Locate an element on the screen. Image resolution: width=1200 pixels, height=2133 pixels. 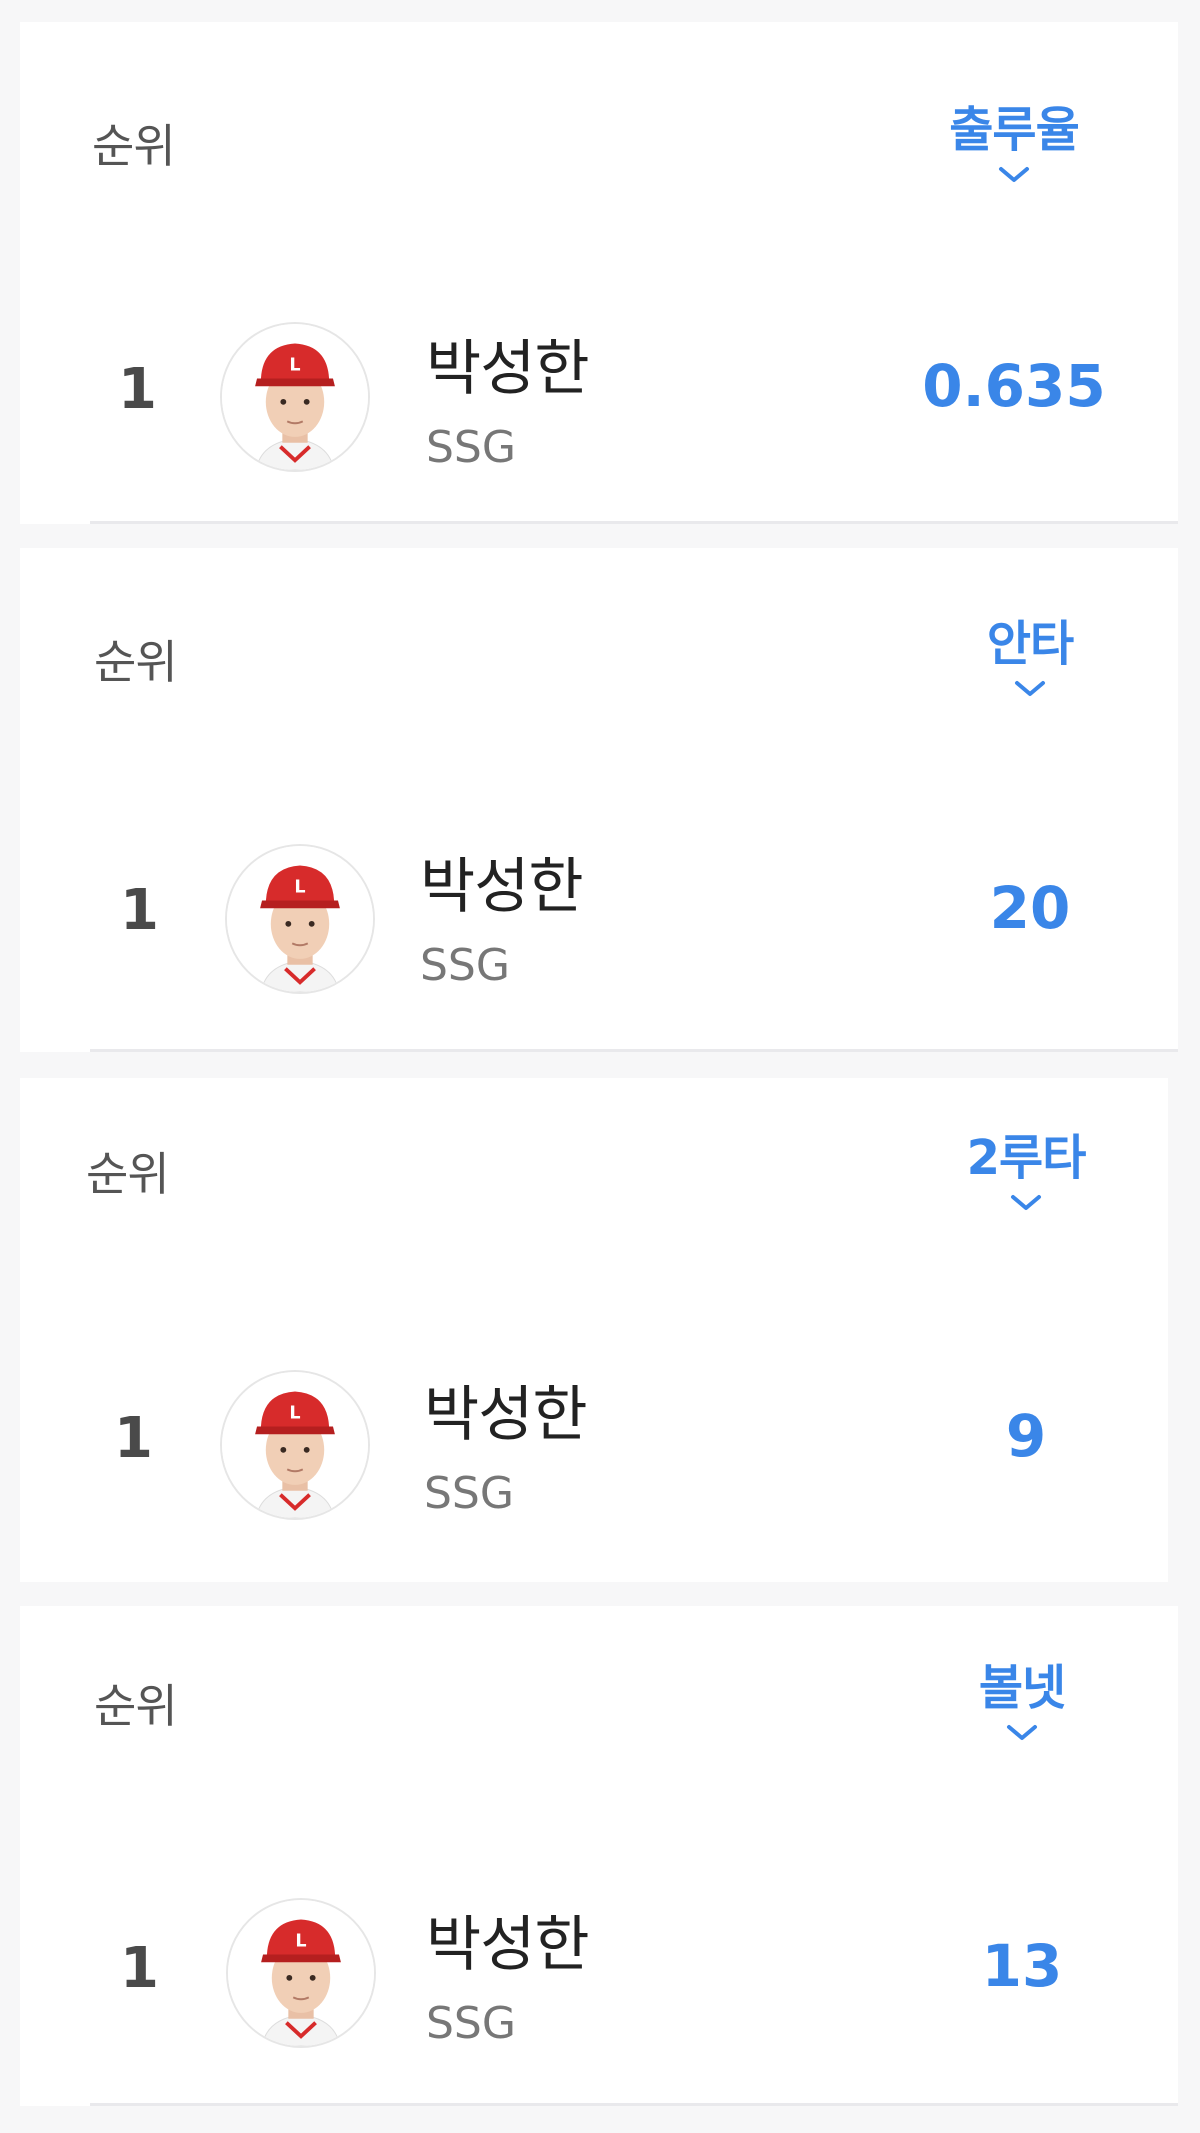
stat-sort-button: 볼넷 is located at coordinates (1022, 1701).